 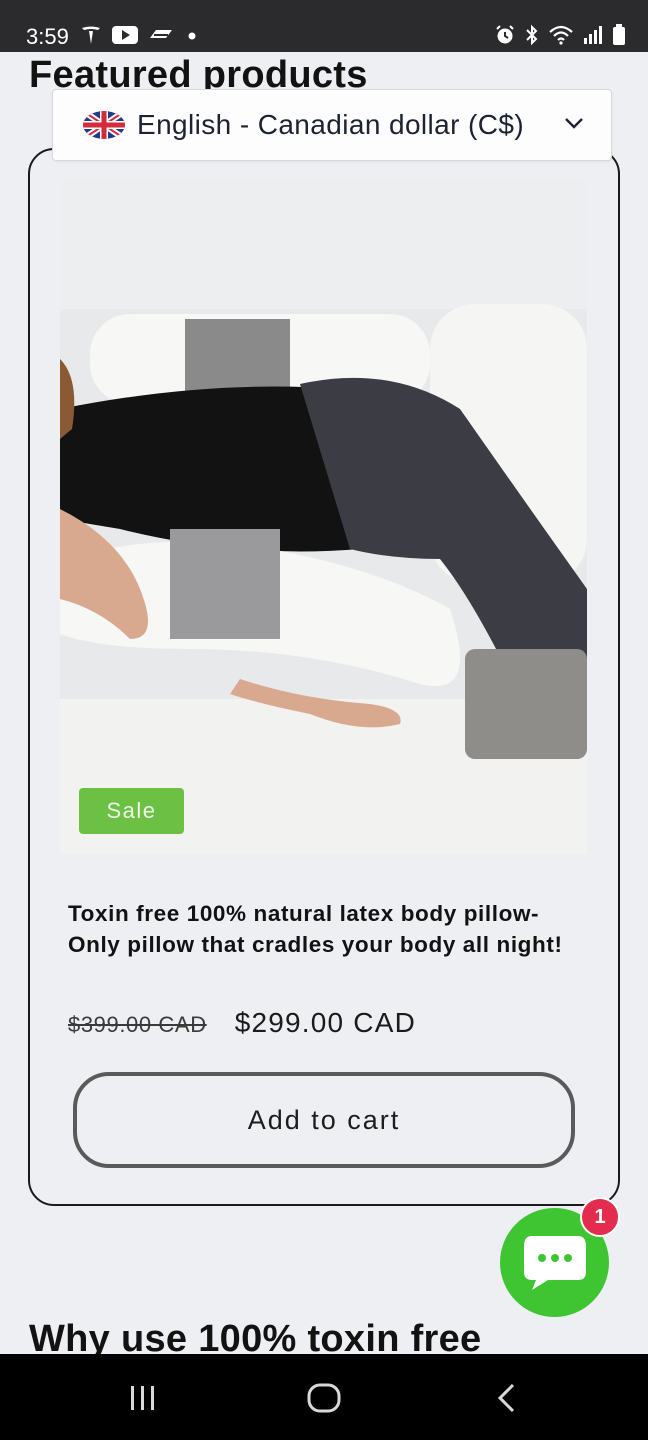 I want to click on status-right-icons, so click(x=560, y=35).